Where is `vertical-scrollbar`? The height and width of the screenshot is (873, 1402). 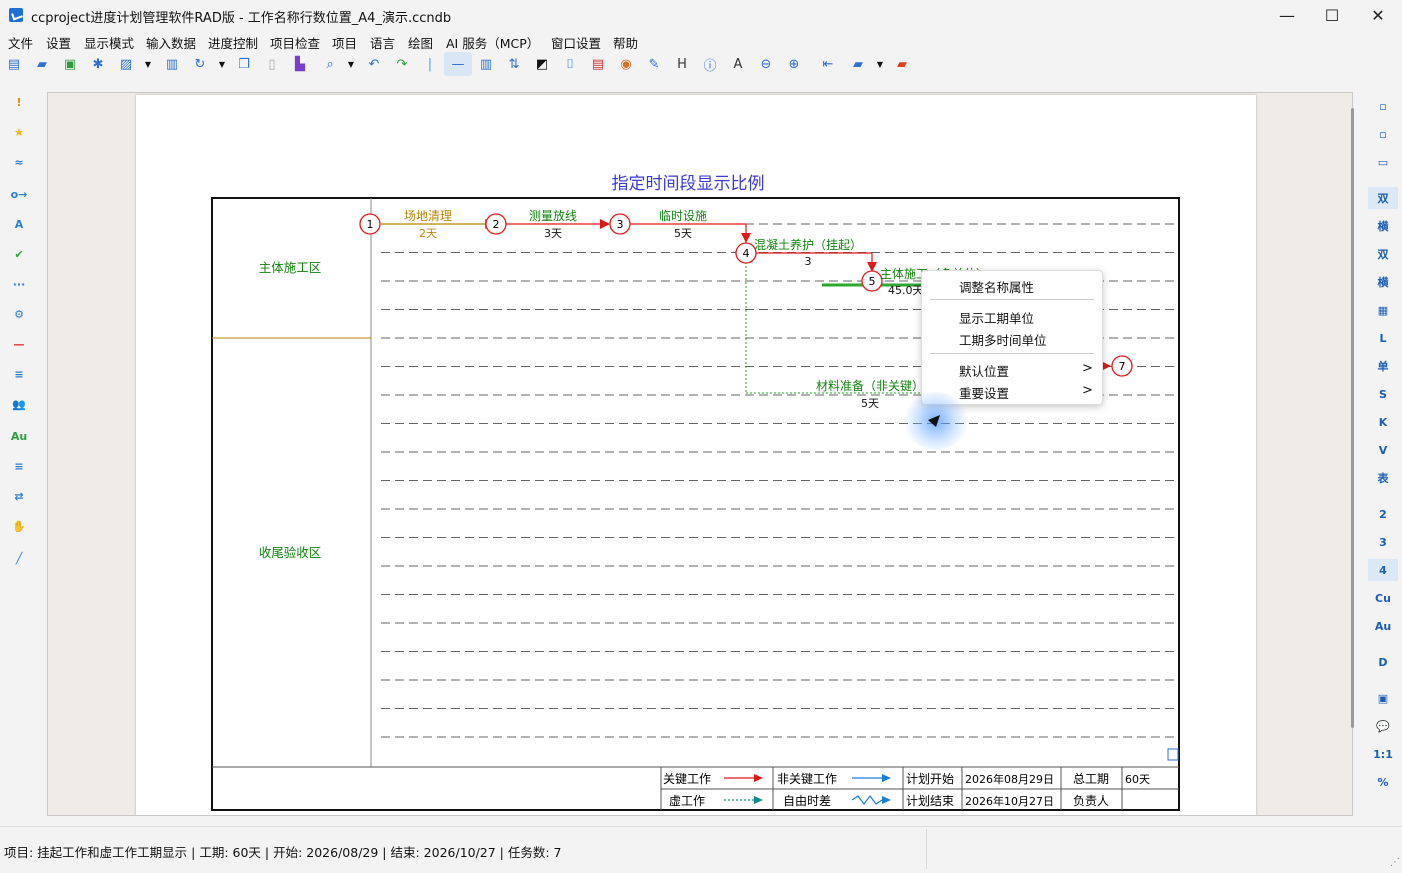
vertical-scrollbar is located at coordinates (1352, 418).